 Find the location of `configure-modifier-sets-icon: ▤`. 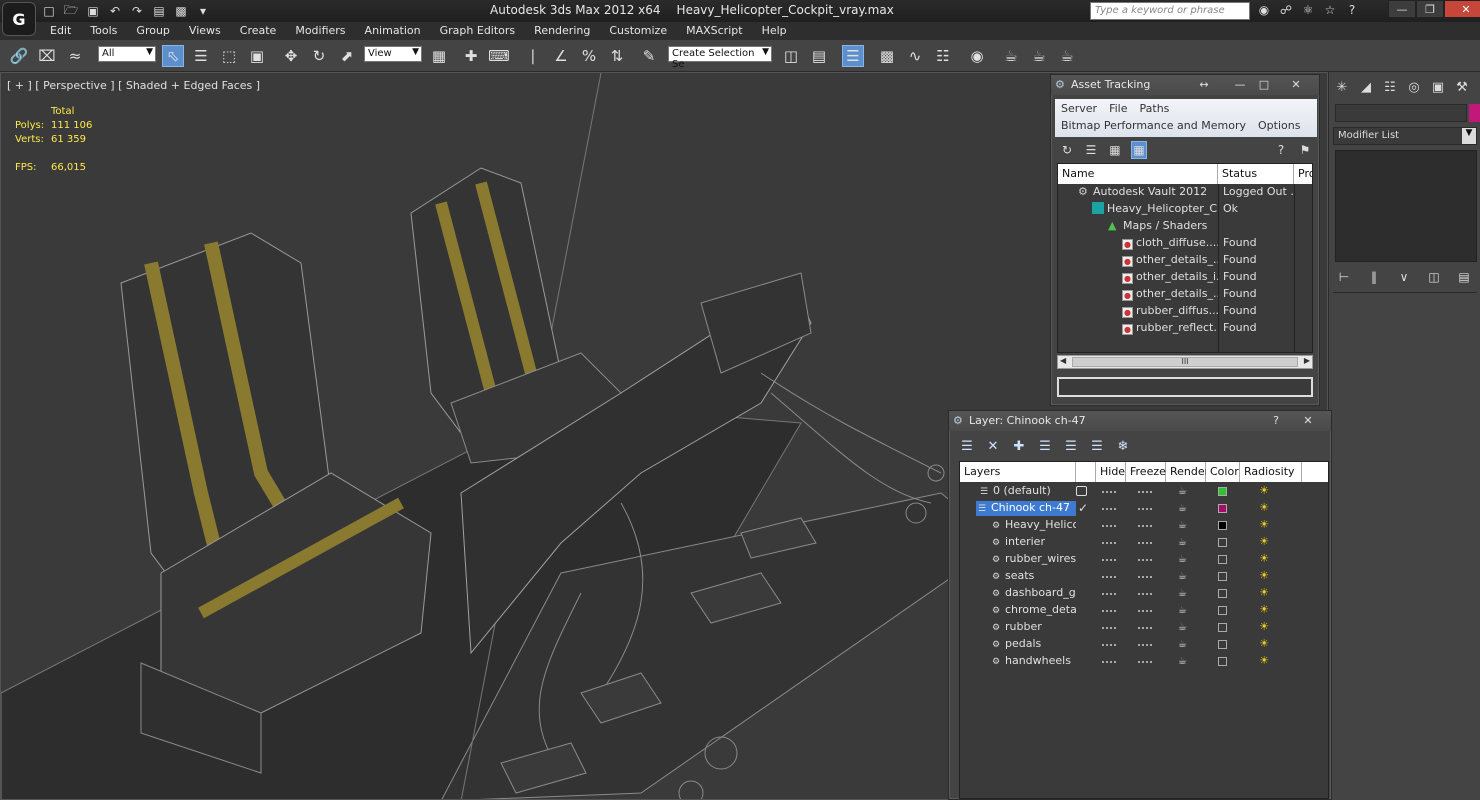

configure-modifier-sets-icon: ▤ is located at coordinates (1464, 277).